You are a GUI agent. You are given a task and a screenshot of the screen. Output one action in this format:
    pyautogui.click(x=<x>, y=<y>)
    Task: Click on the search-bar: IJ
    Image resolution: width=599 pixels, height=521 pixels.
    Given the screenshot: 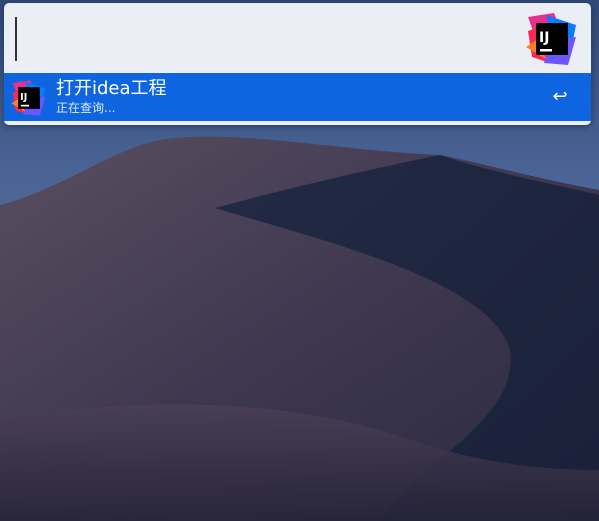 What is the action you would take?
    pyautogui.click(x=297, y=38)
    